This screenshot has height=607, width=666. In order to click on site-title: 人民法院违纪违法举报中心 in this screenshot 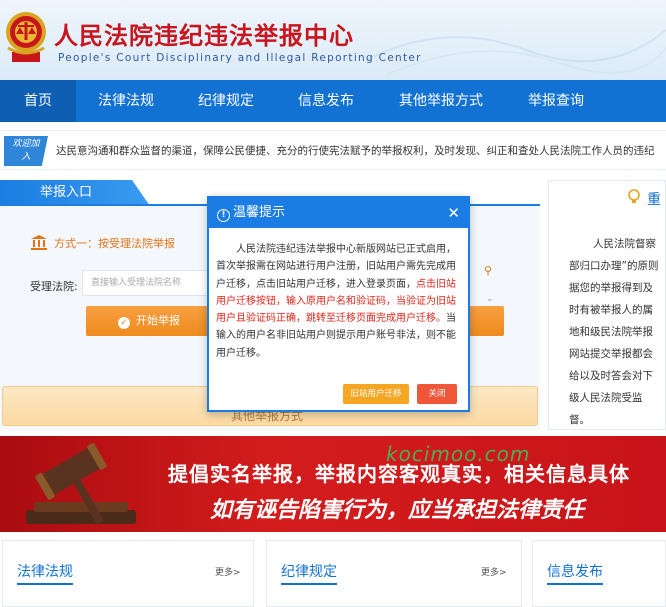, I will do `click(204, 36)`.